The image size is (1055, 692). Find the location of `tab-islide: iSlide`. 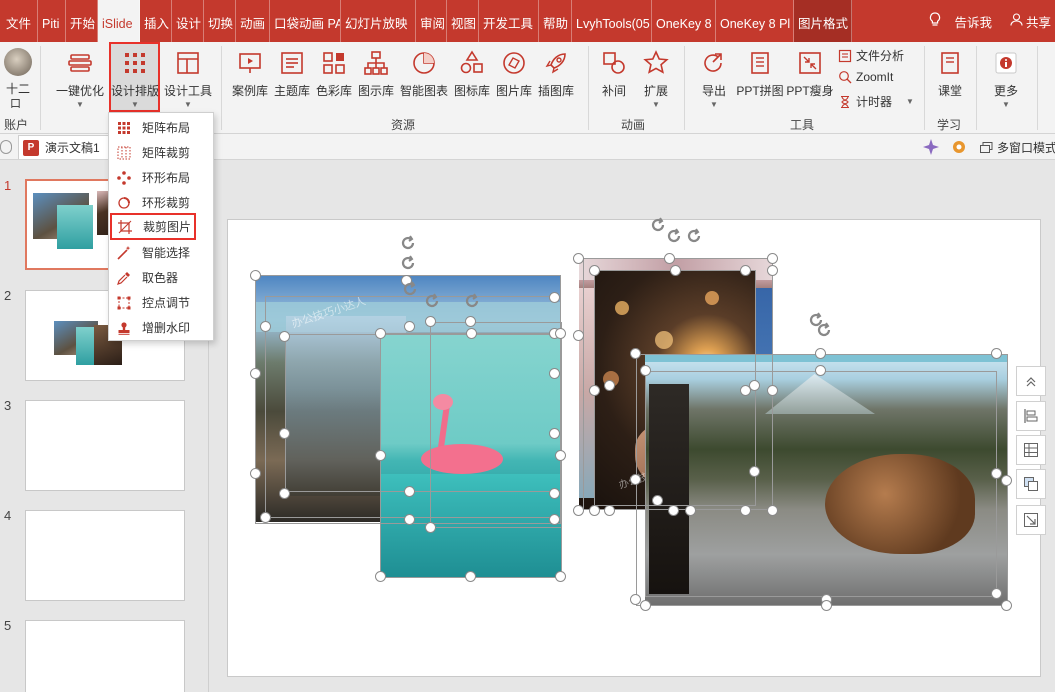

tab-islide: iSlide is located at coordinates (119, 21).